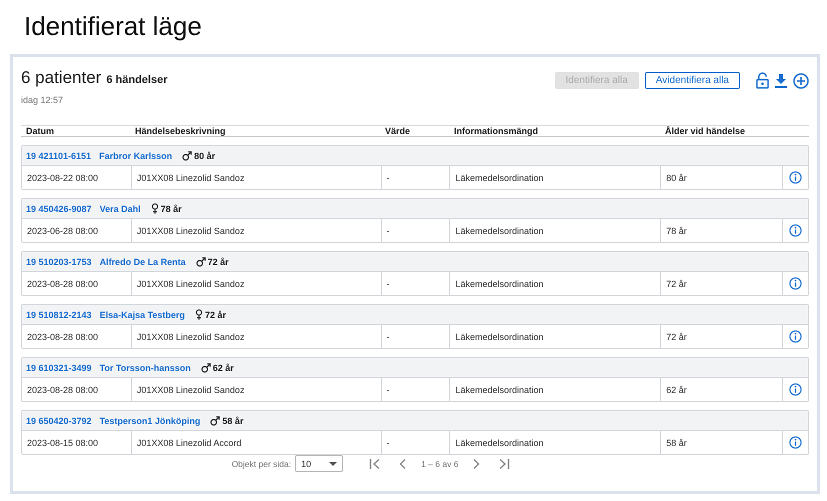  Describe the element at coordinates (142, 315) in the screenshot. I see `patient-name-link: Elsa-Kajsa Testberg` at that location.